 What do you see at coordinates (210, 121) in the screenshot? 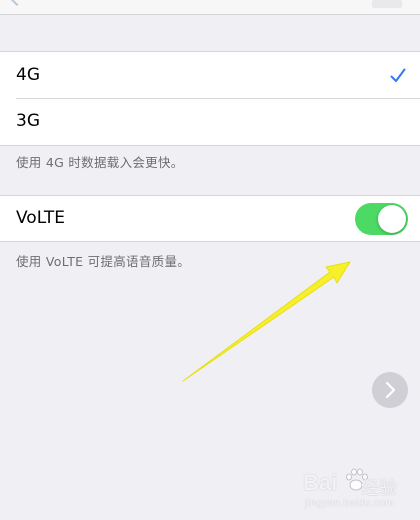
I see `network-option-3g: 3G` at bounding box center [210, 121].